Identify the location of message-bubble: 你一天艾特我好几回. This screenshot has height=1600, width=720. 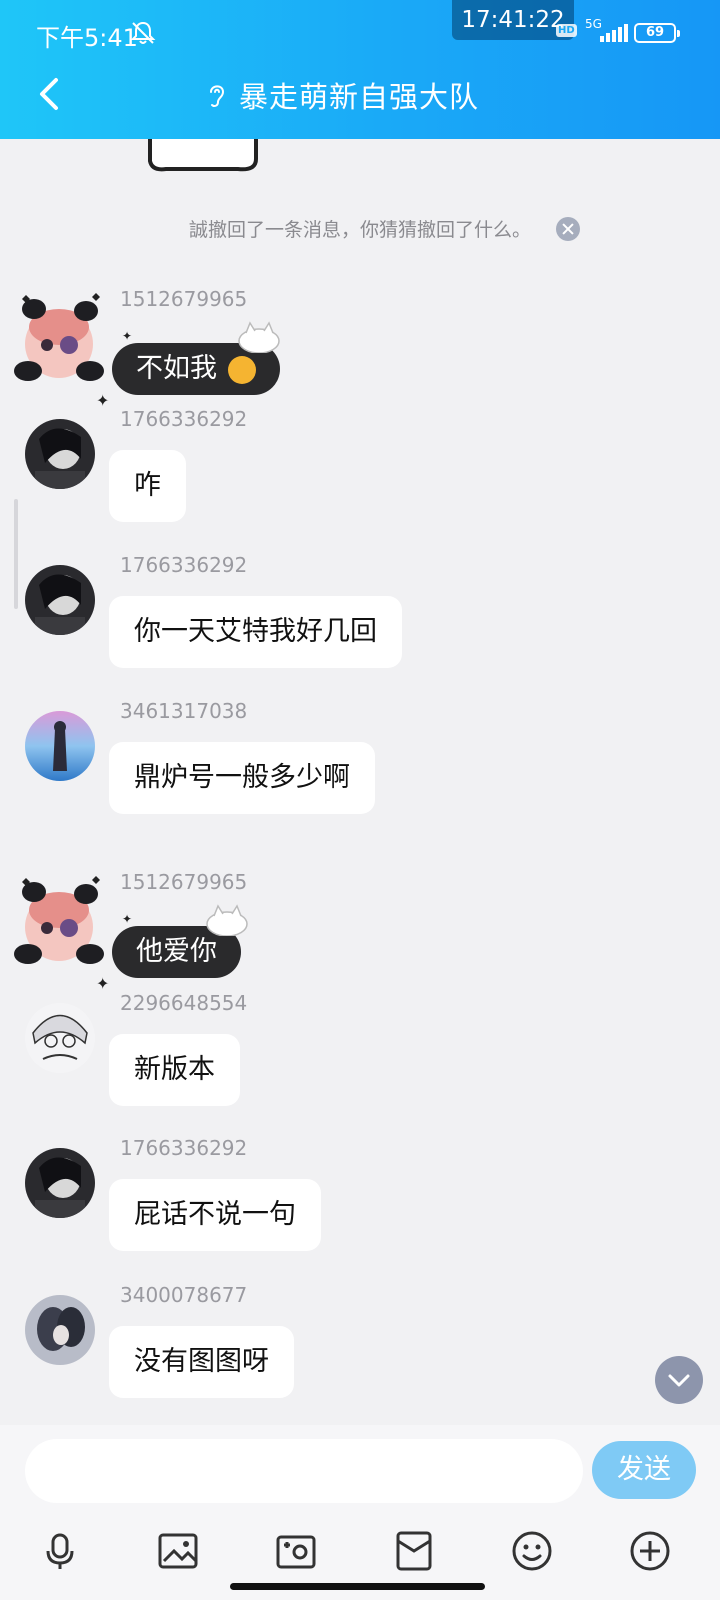
(255, 632).